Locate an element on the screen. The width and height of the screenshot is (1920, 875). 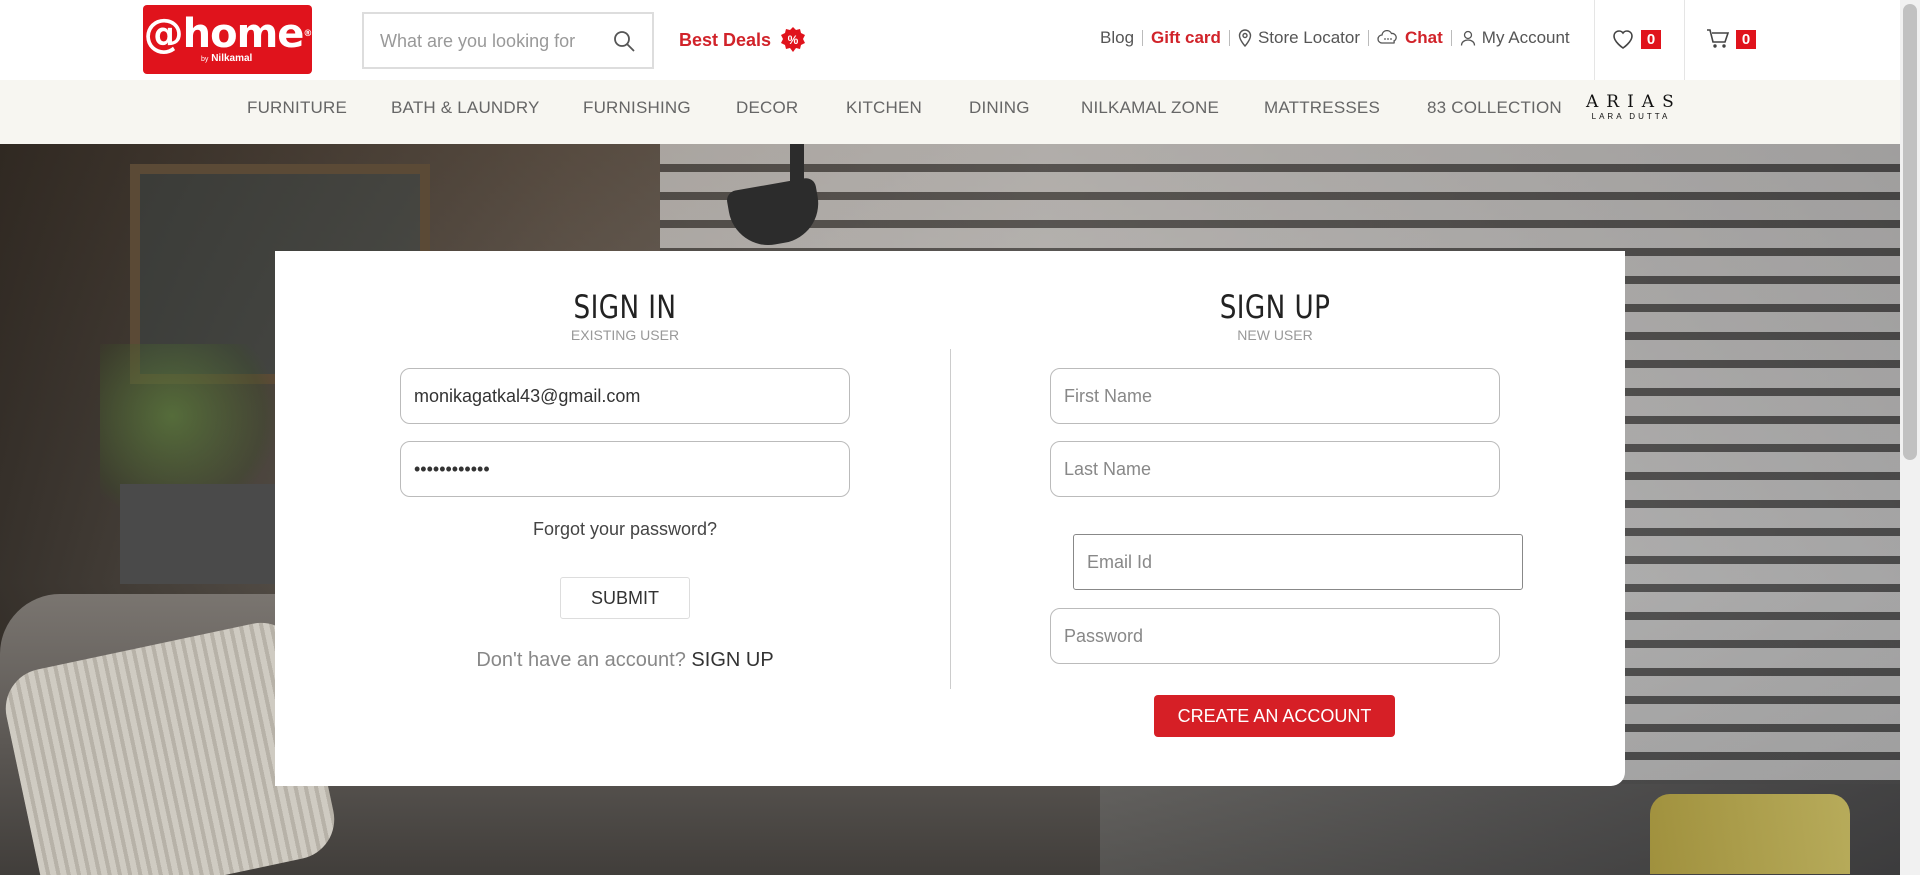
registered-mark: ® is located at coordinates (307, 34).